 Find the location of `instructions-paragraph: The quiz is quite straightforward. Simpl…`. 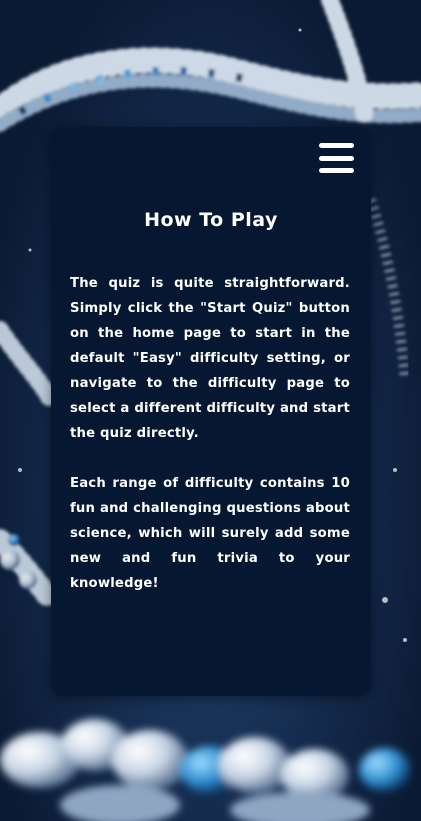

instructions-paragraph: The quiz is quite straightforward. Simpl… is located at coordinates (210, 358).